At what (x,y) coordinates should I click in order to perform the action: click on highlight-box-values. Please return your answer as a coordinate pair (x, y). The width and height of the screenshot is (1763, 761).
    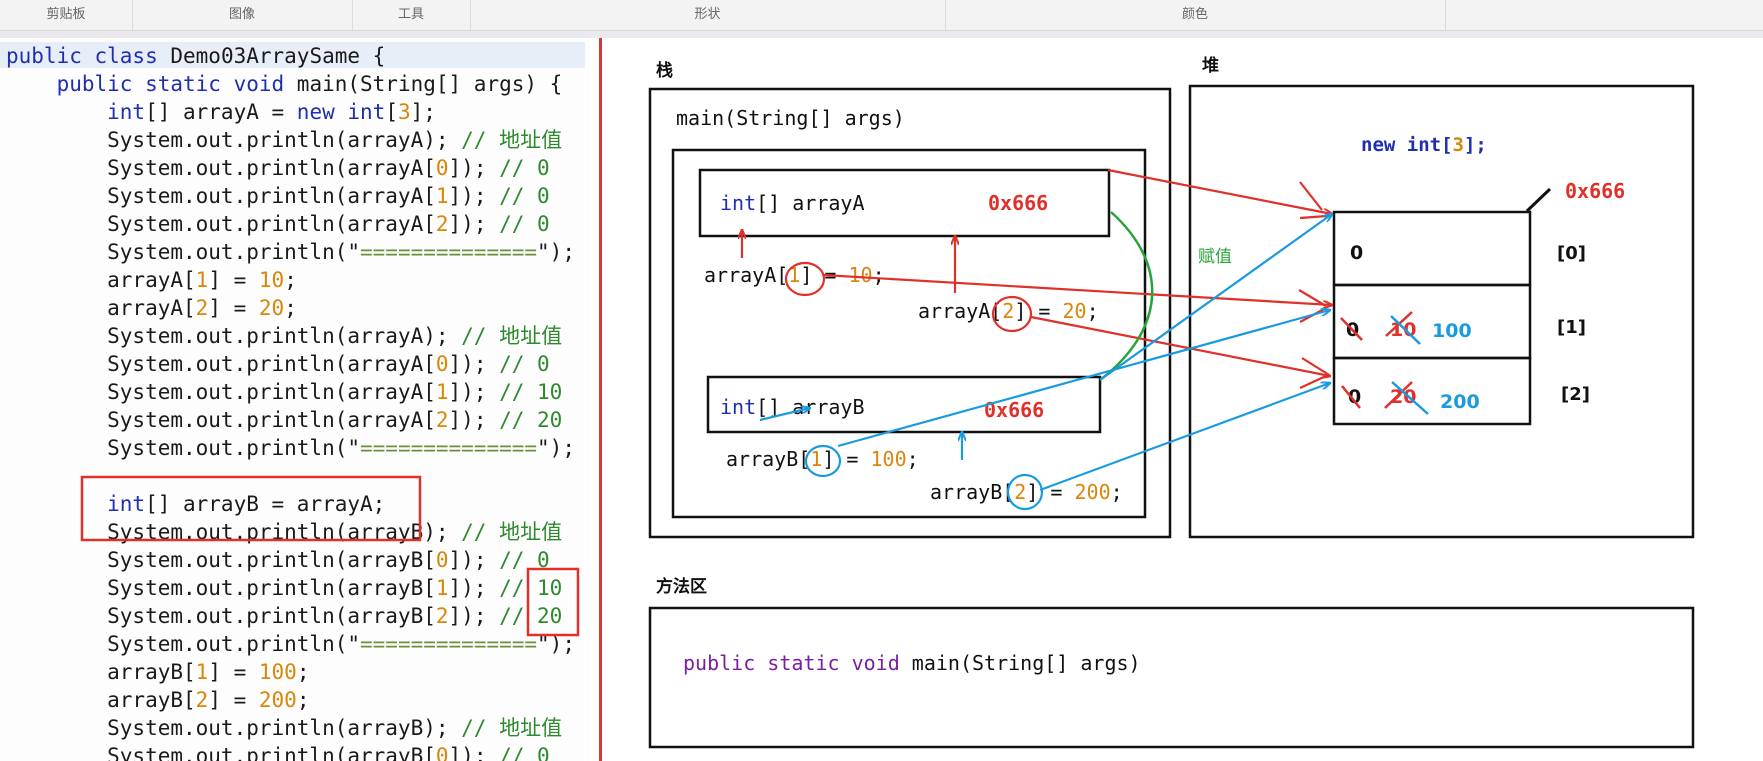
    Looking at the image, I should click on (553, 602).